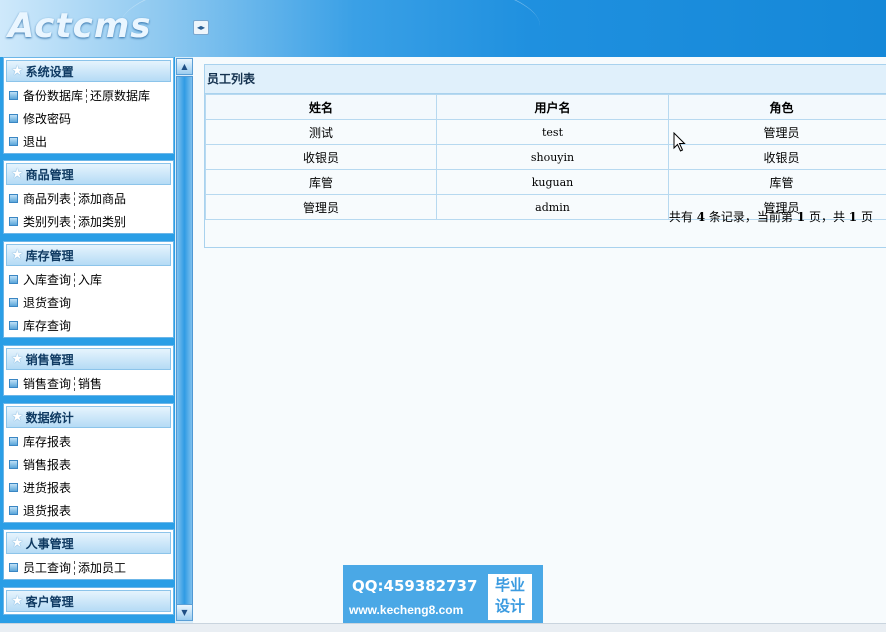 The height and width of the screenshot is (632, 886). I want to click on sidebar-group-header: ★库存管理, so click(88, 255).